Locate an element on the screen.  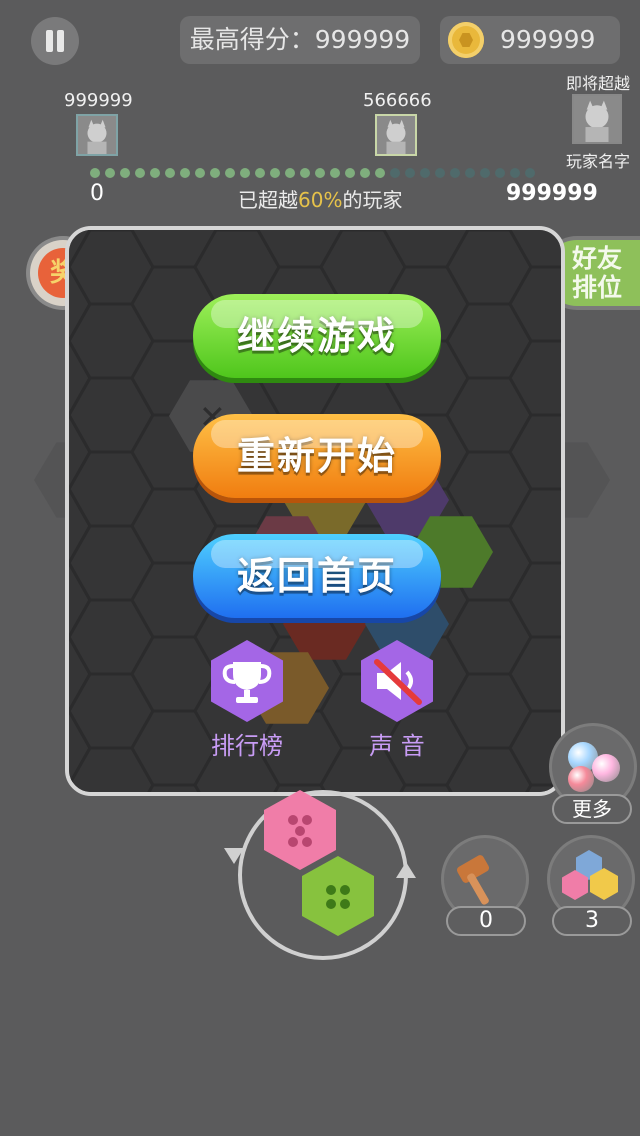
next-label: 即将超越 is located at coordinates (598, 83).